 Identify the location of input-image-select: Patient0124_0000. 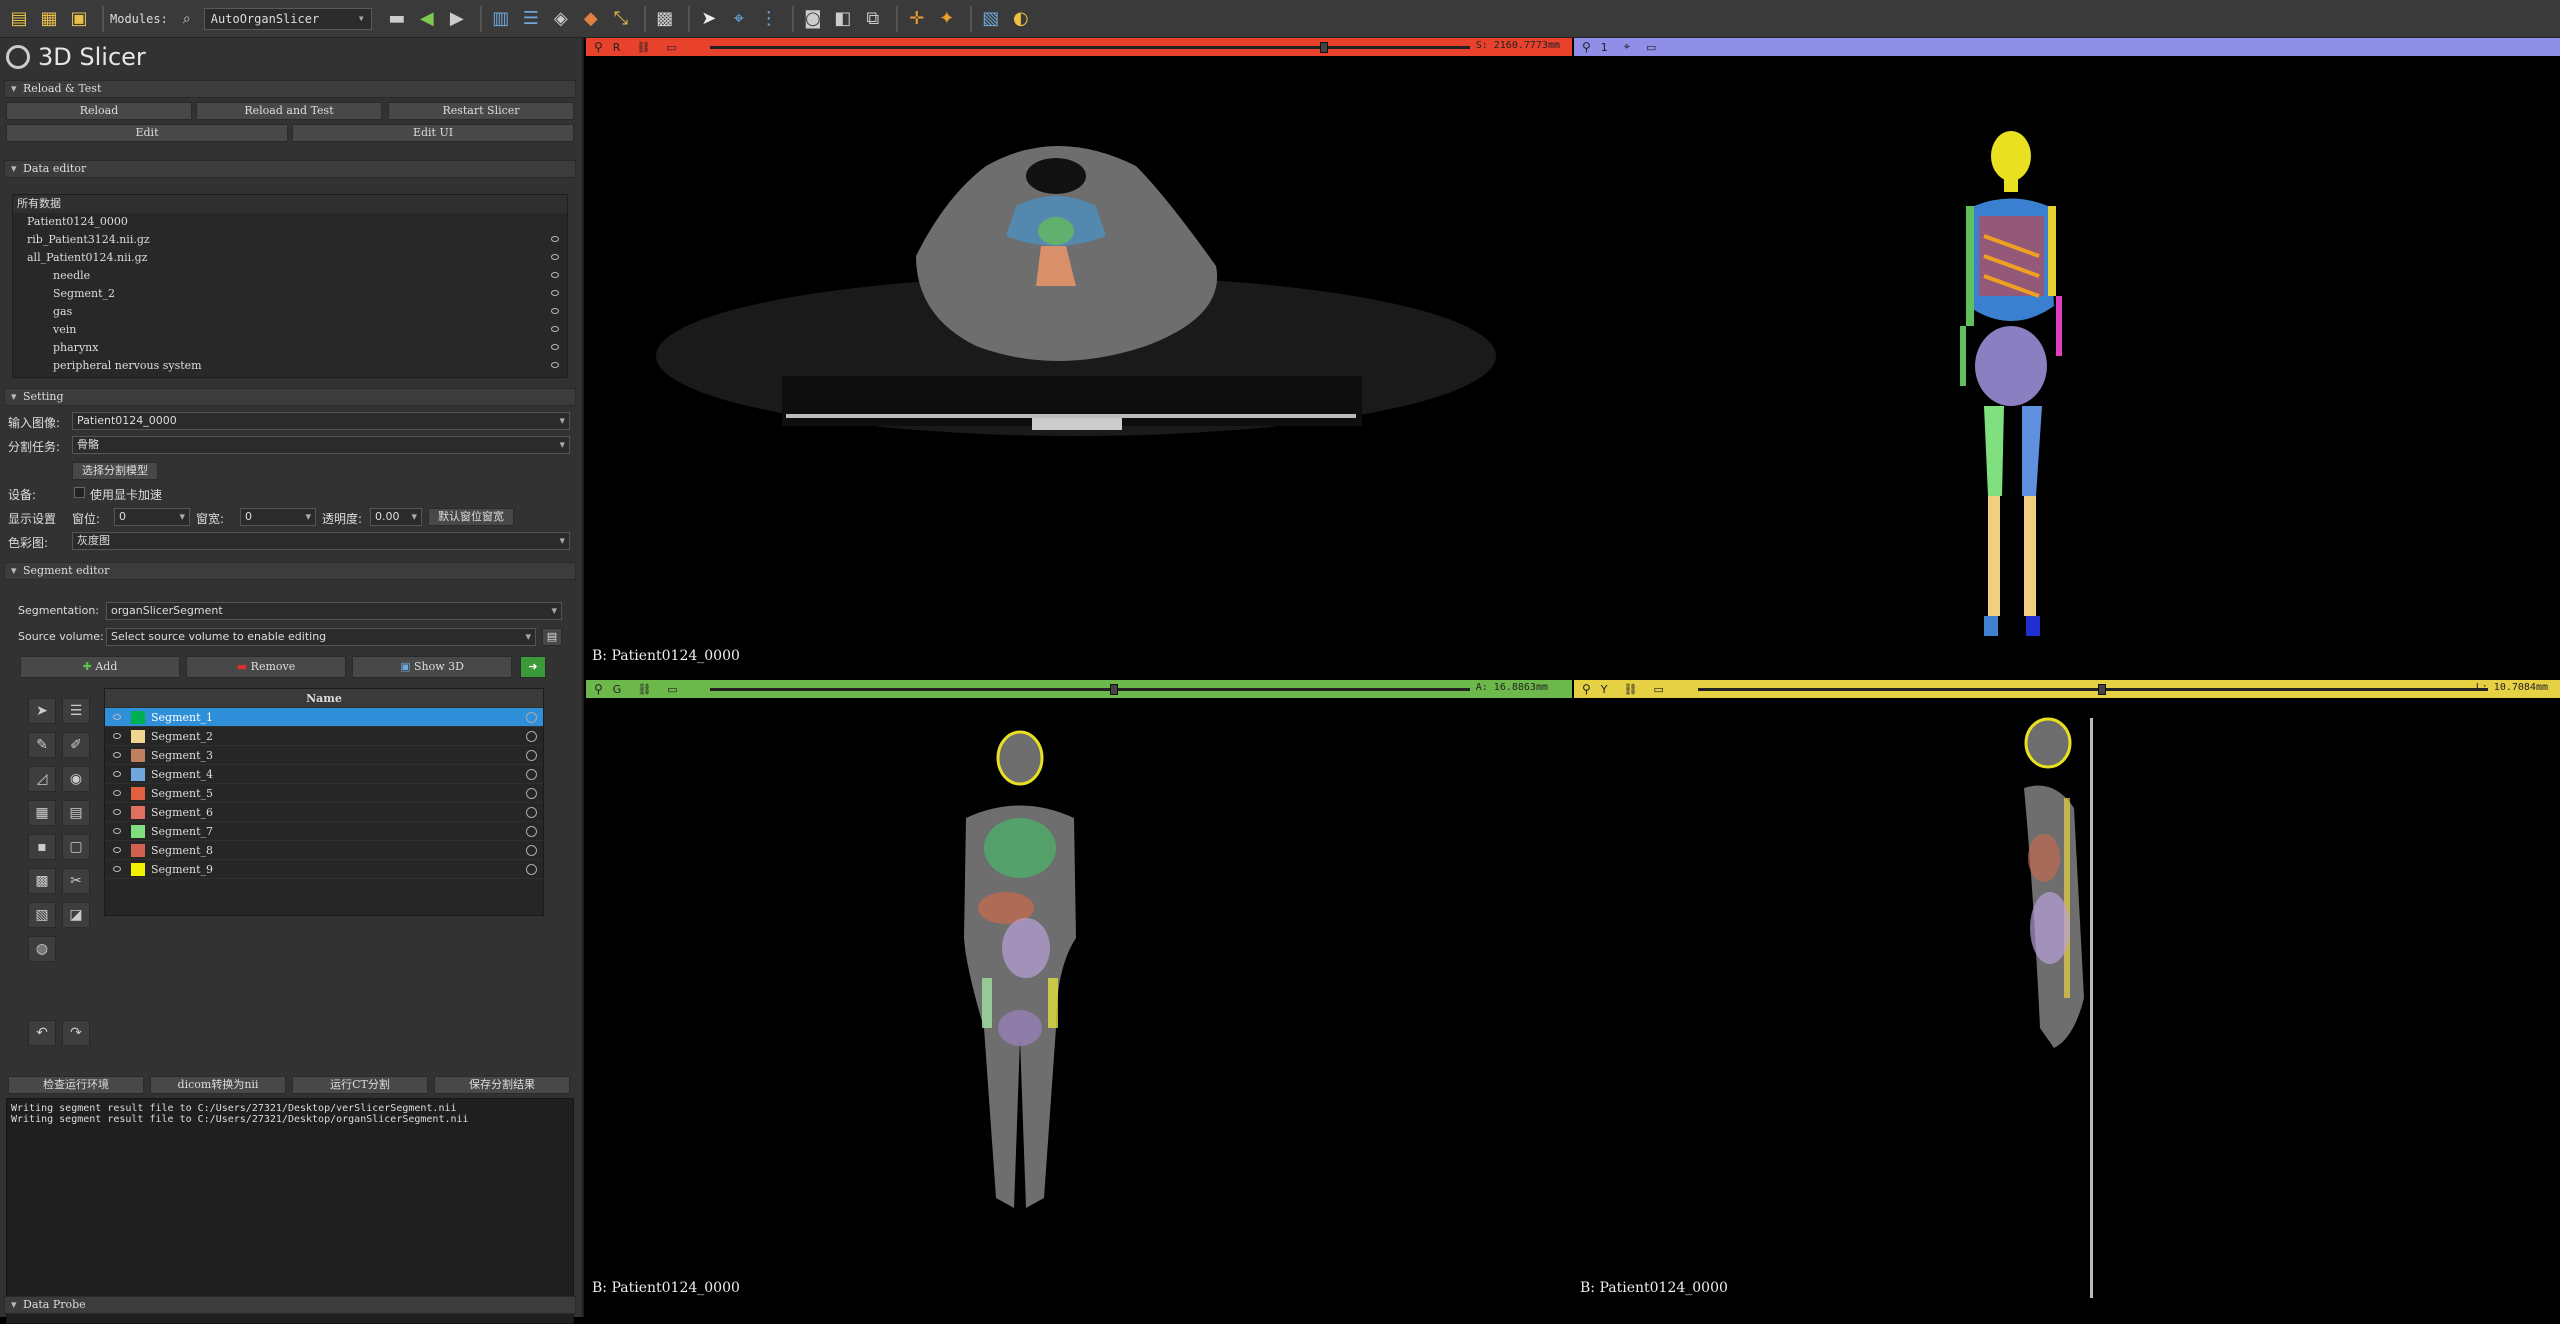
(321, 421).